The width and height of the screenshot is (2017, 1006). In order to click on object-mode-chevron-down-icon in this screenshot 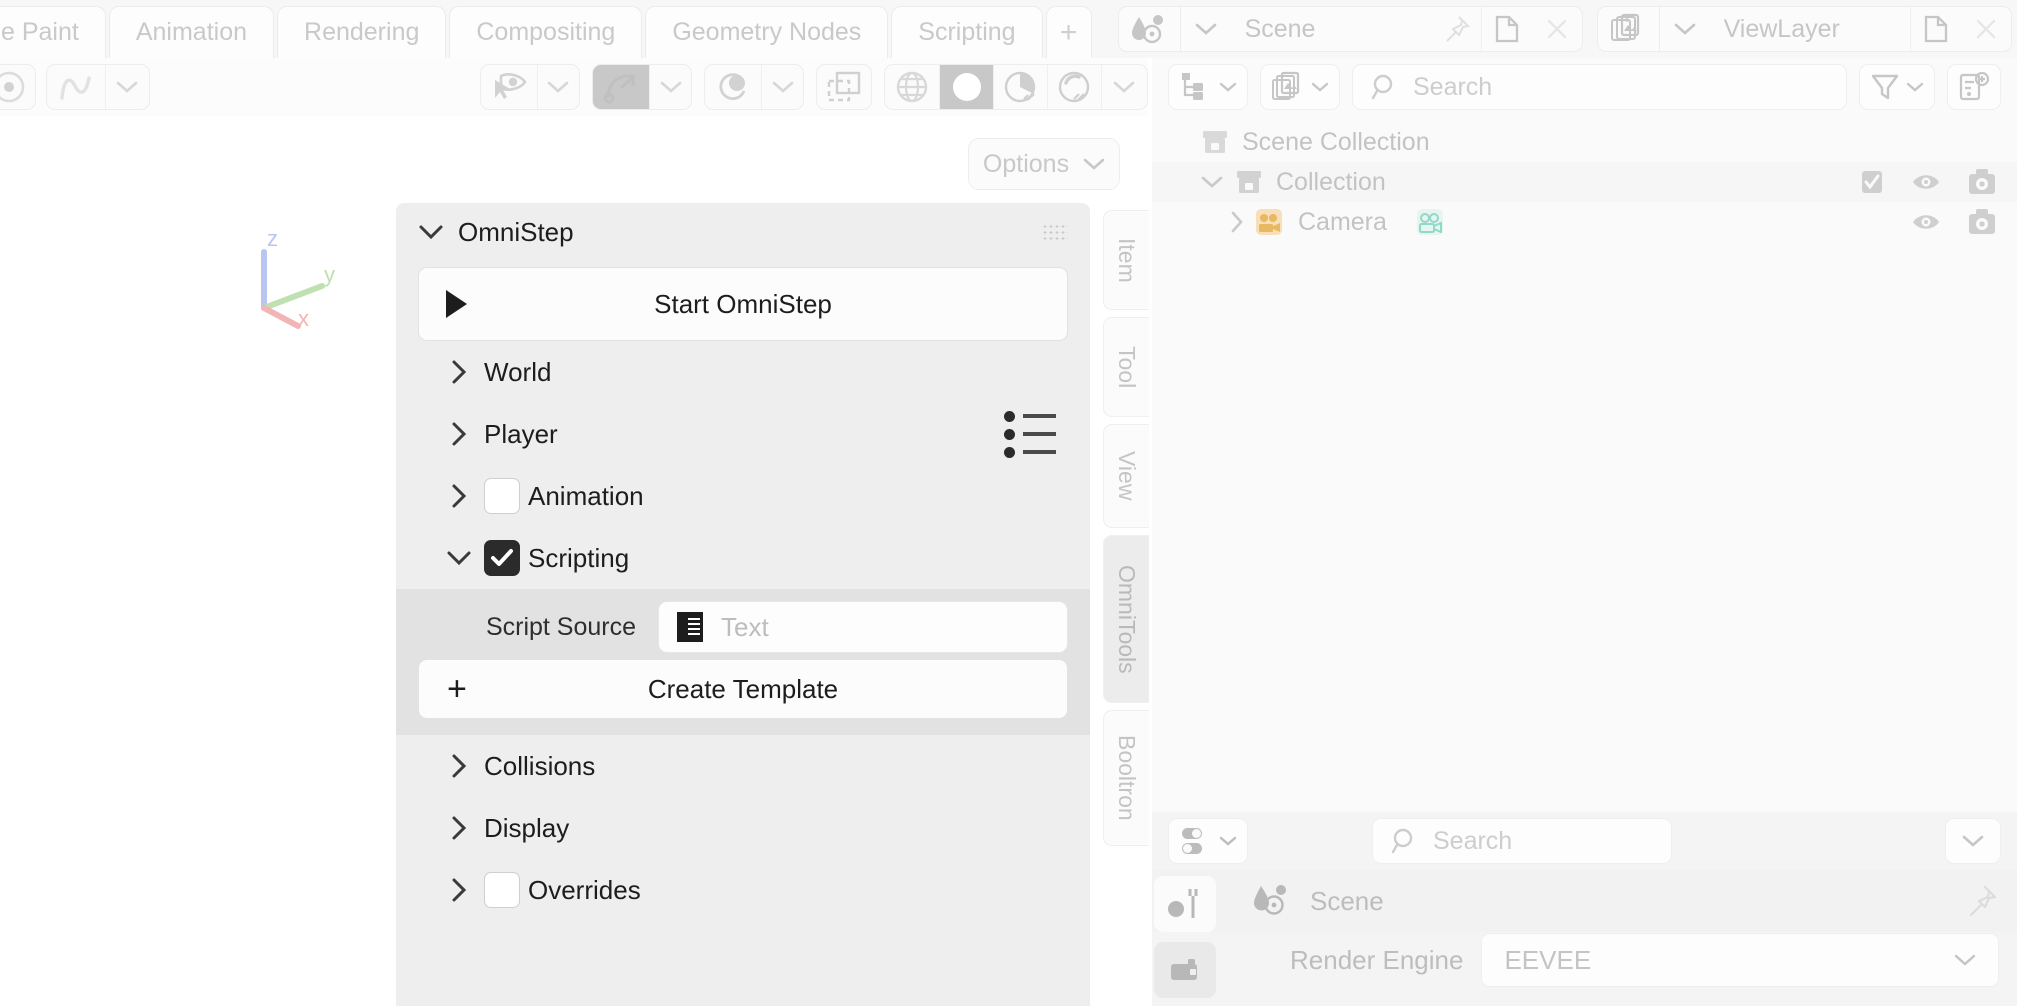, I will do `click(126, 87)`.